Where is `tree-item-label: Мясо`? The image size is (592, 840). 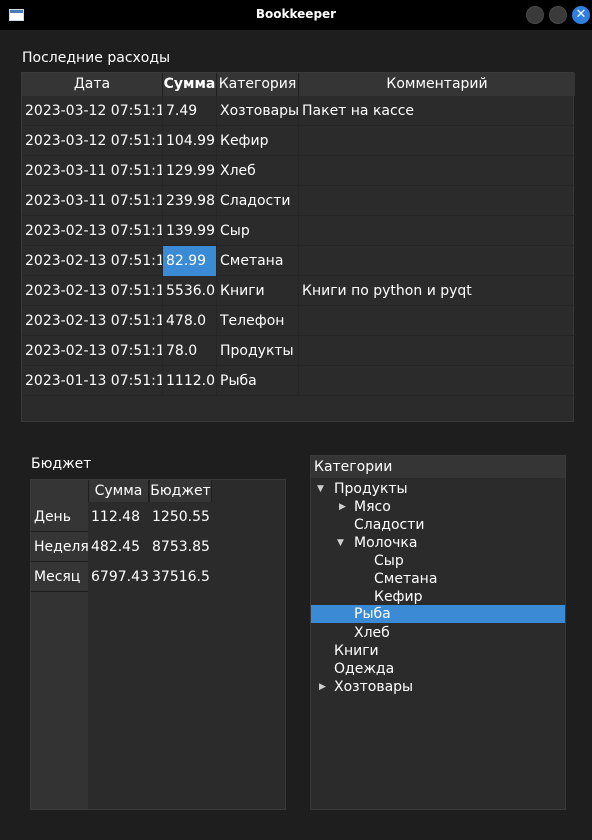 tree-item-label: Мясо is located at coordinates (372, 507).